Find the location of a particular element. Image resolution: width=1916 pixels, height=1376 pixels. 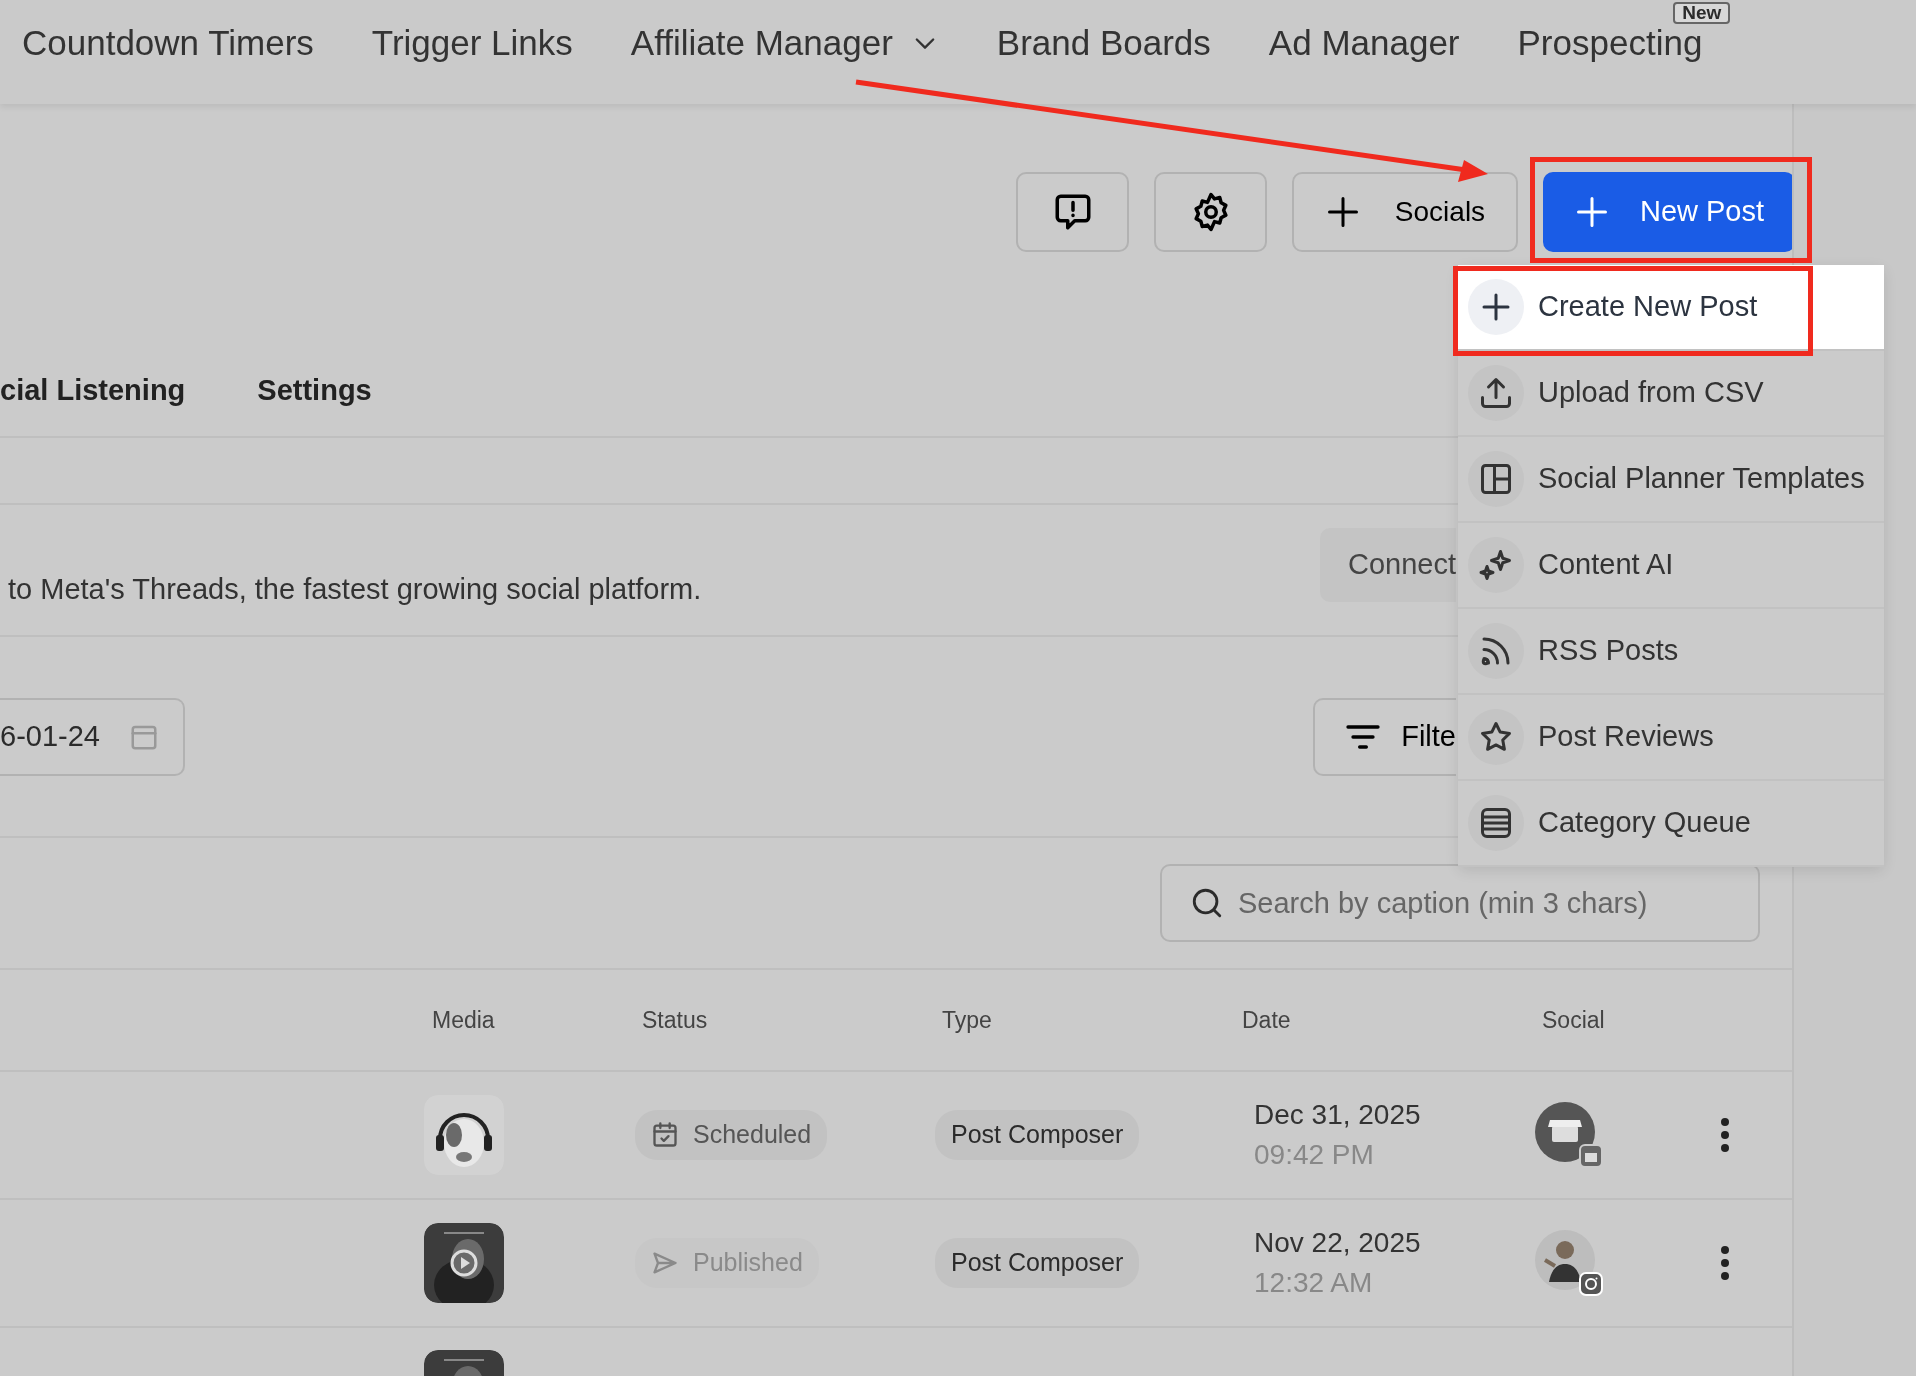

tab: Settings is located at coordinates (314, 390).